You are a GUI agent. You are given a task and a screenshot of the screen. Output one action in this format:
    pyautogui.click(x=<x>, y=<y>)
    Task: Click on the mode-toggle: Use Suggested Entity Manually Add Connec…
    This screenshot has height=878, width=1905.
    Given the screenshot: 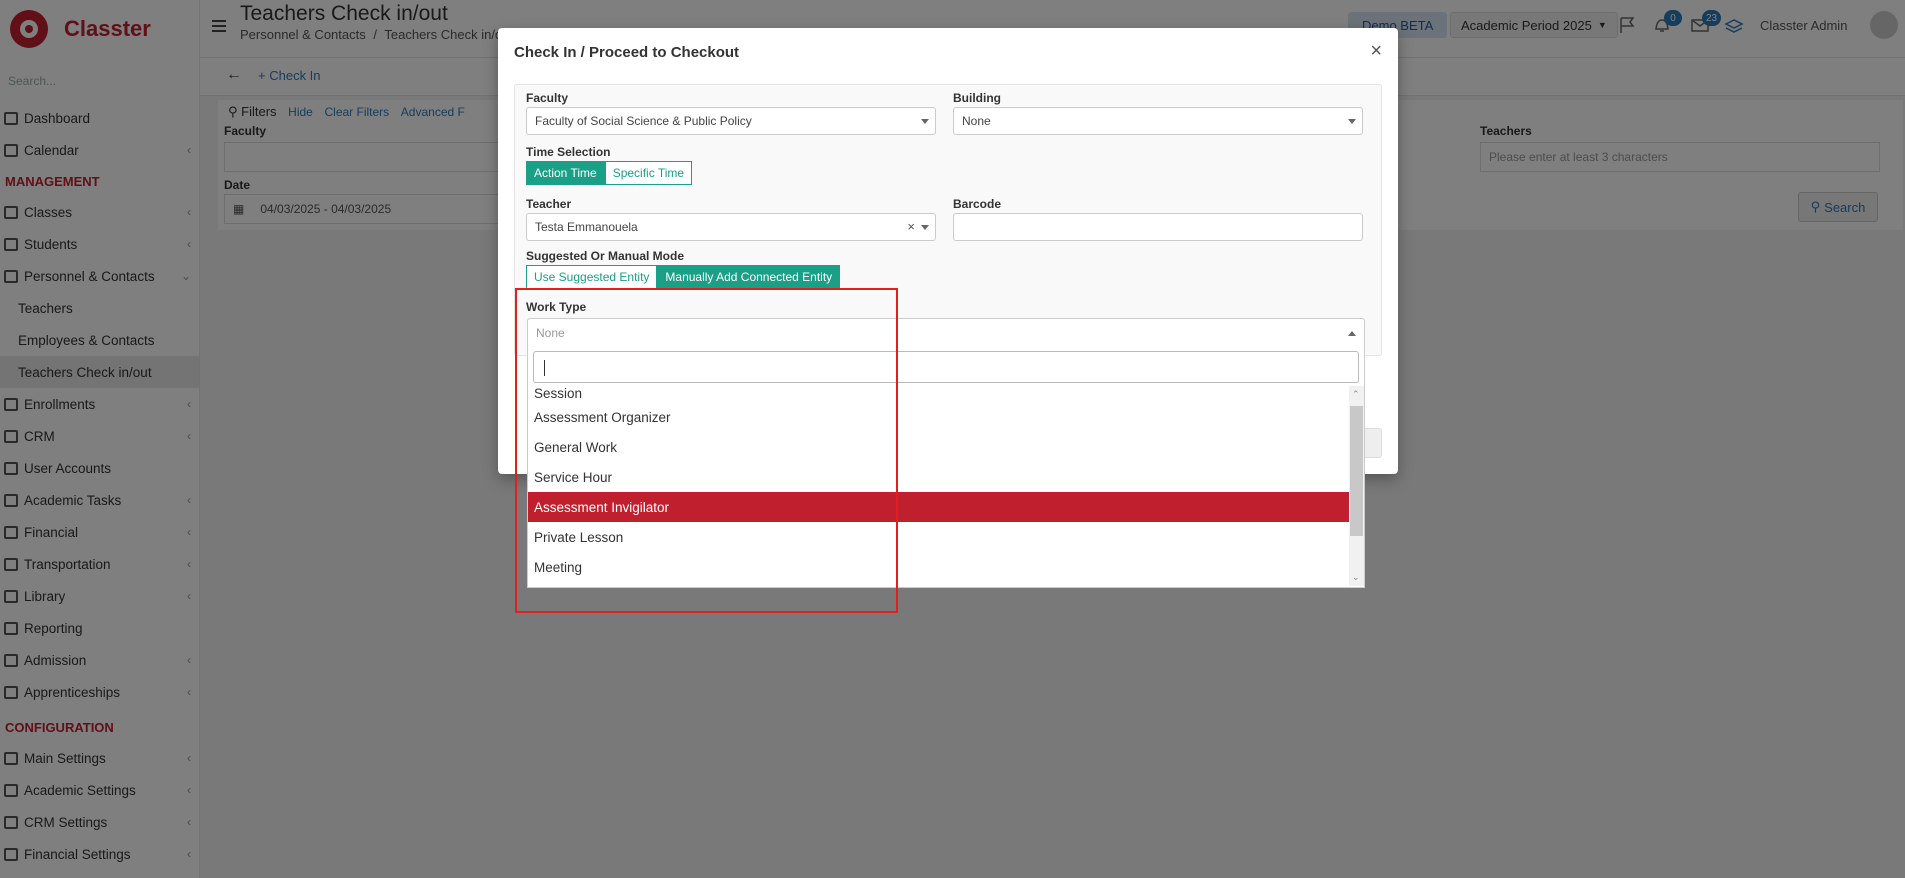 What is the action you would take?
    pyautogui.click(x=683, y=277)
    